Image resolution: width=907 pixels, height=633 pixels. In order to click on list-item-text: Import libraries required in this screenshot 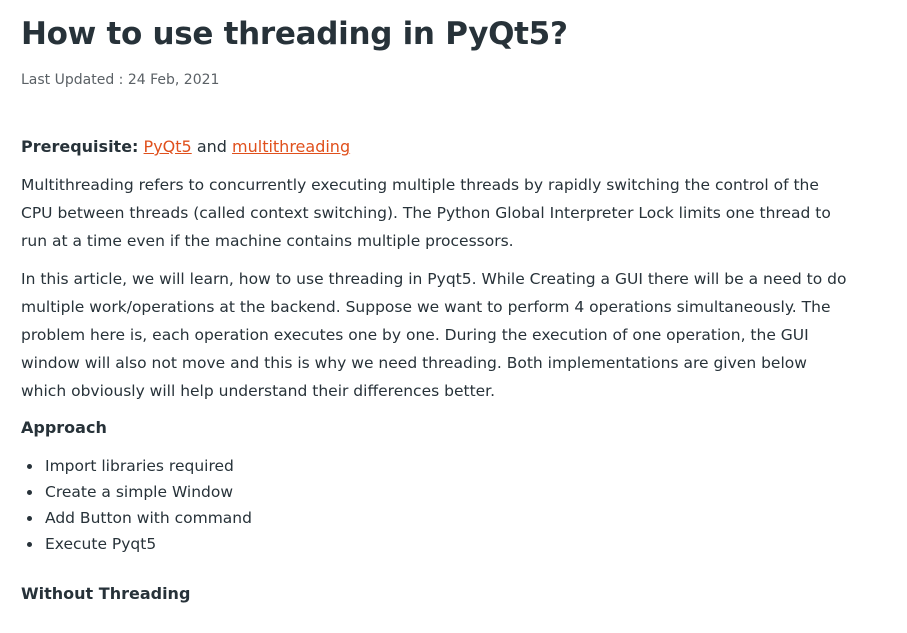, I will do `click(139, 466)`.